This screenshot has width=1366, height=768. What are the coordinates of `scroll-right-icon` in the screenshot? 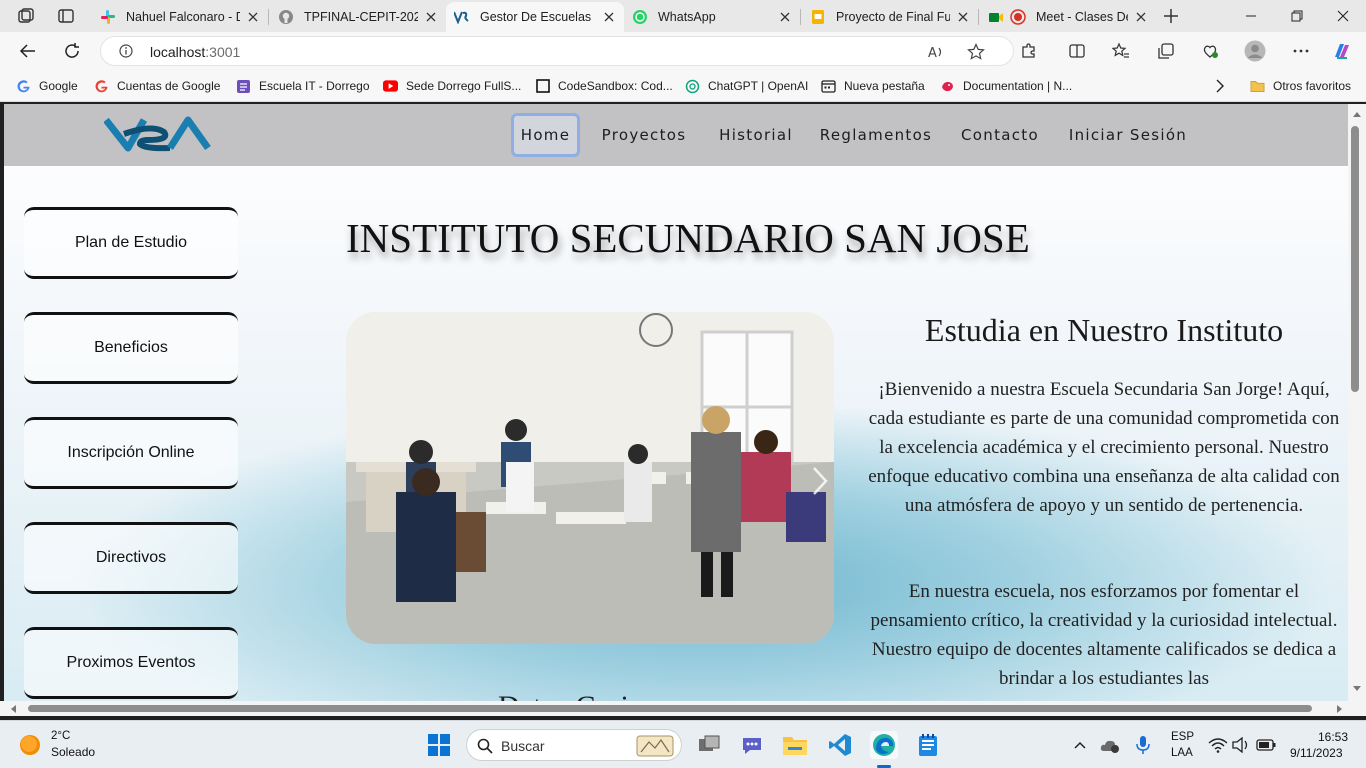 It's located at (1340, 709).